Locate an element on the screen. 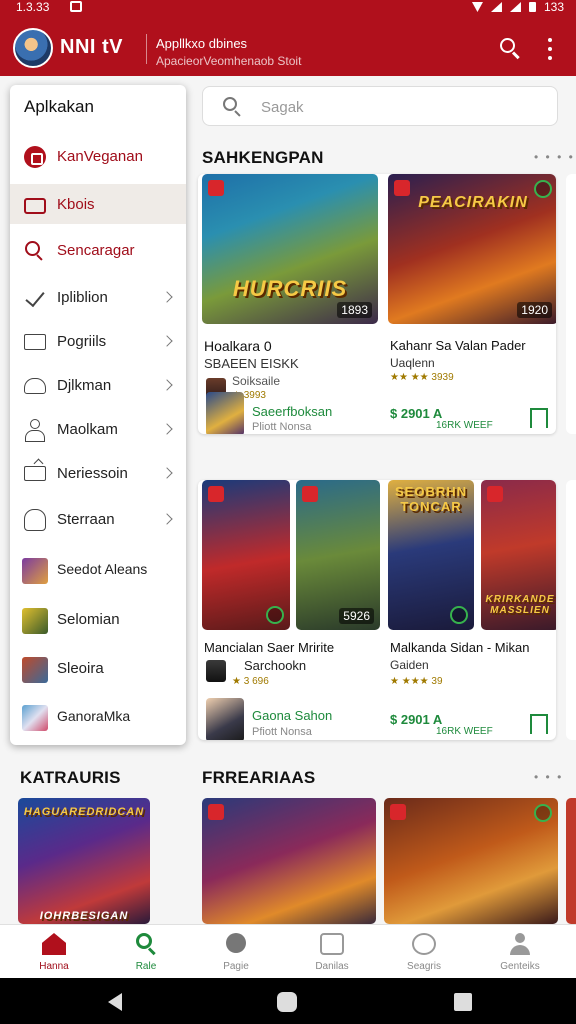 The image size is (576, 1024). game-subtitle: SBAEEN EISKK is located at coordinates (251, 363).